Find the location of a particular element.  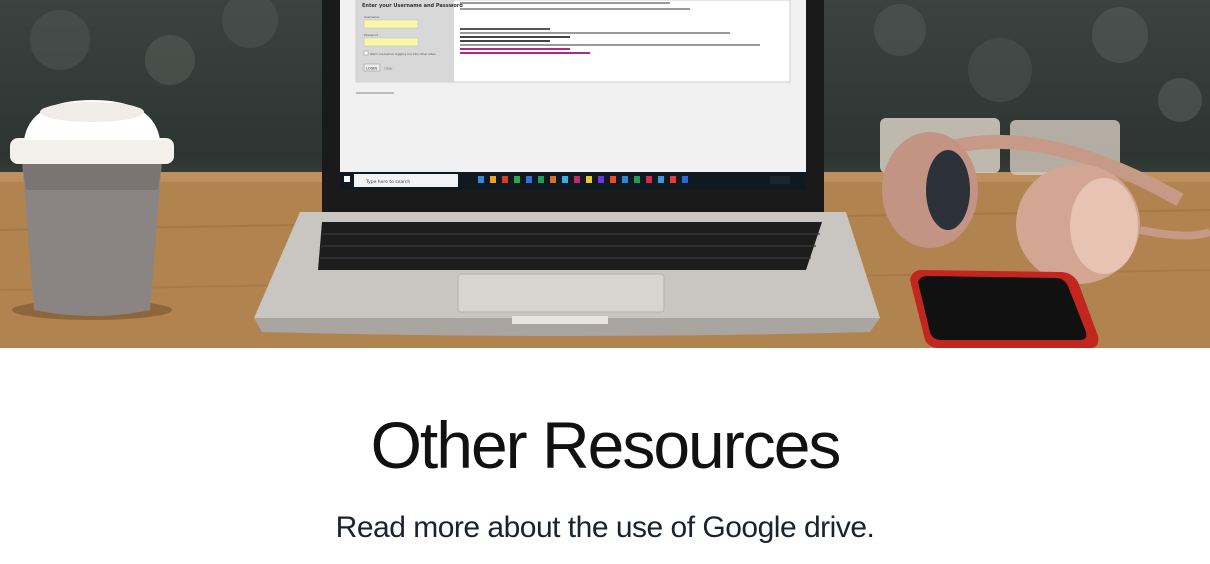

login-button-label: LOGIN is located at coordinates (371, 69).